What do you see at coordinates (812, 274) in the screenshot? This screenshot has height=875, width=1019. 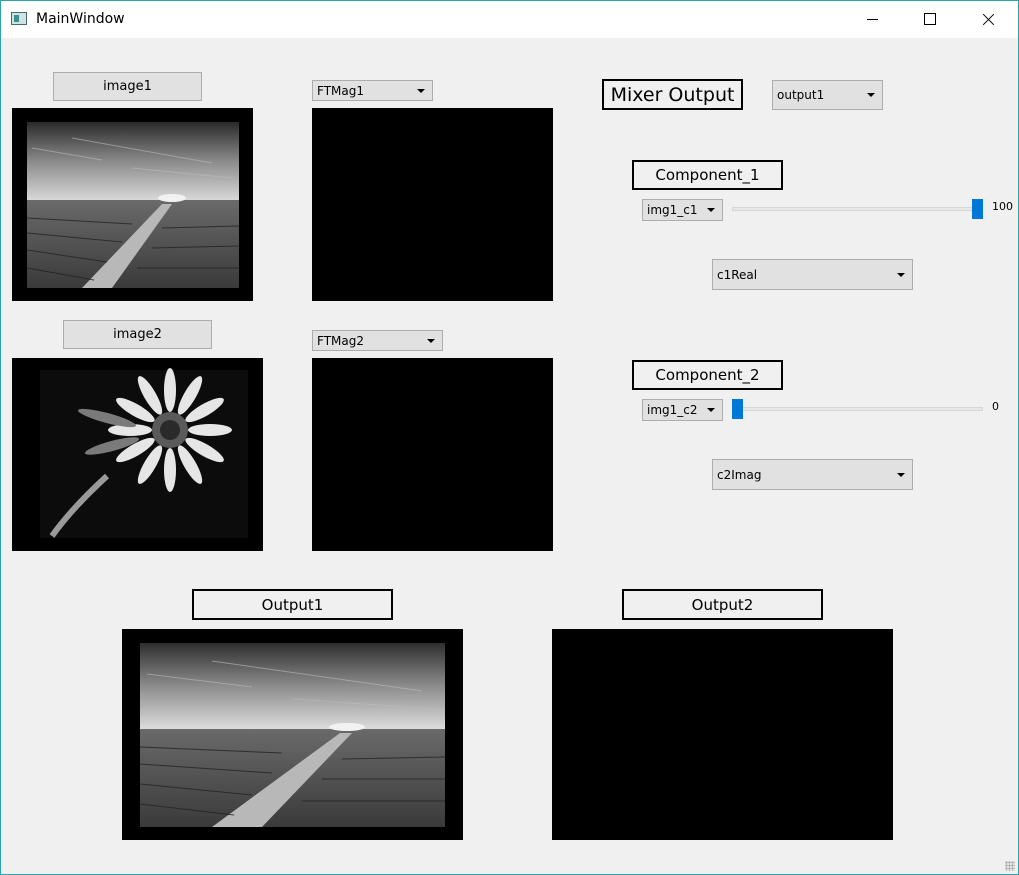 I see `component-1-type-select: c1Real` at bounding box center [812, 274].